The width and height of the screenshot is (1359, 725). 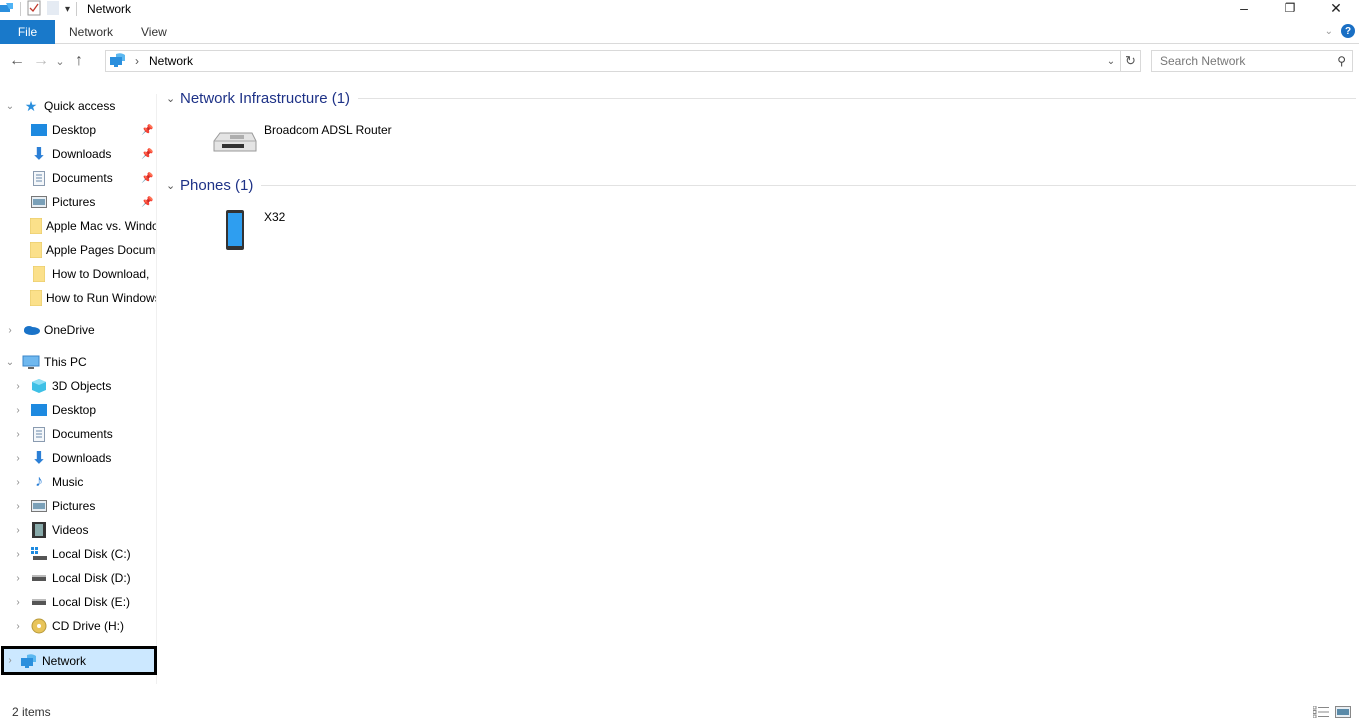 What do you see at coordinates (101, 274) in the screenshot?
I see `sidebar-item-label: How to Download,` at bounding box center [101, 274].